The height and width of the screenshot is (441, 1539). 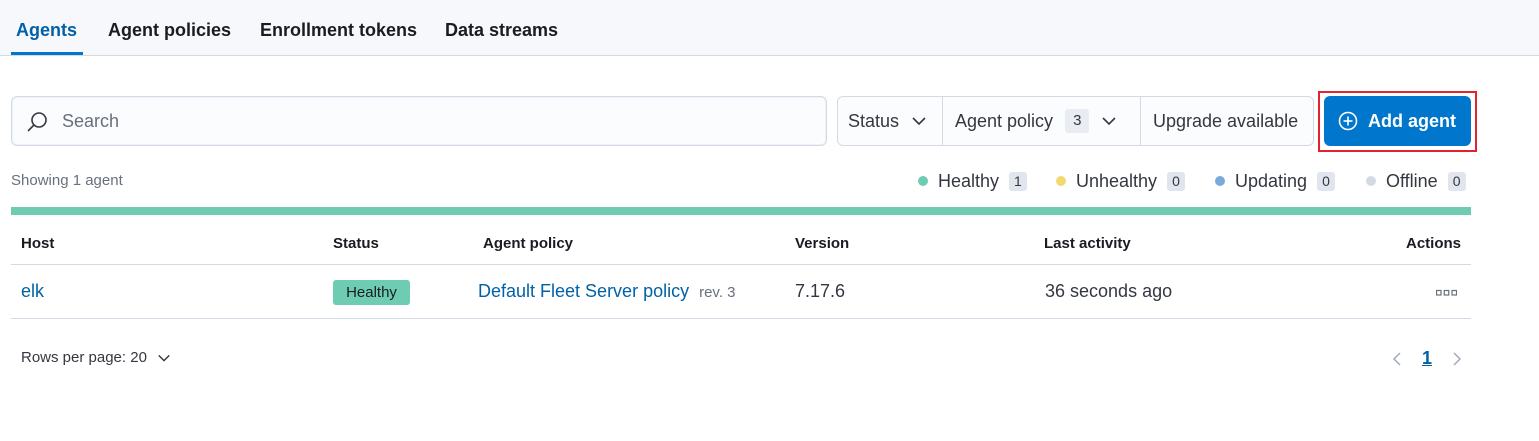 What do you see at coordinates (1109, 291) in the screenshot?
I see `last-activity-cell: 36 seconds ago` at bounding box center [1109, 291].